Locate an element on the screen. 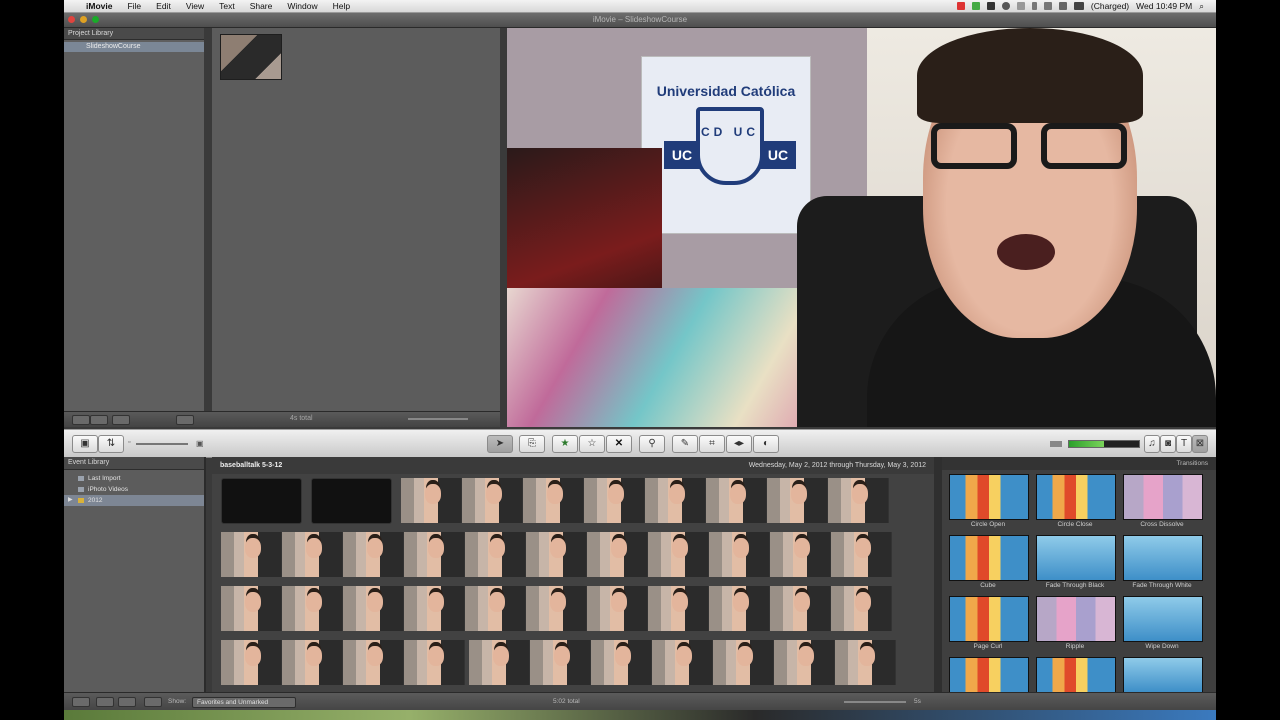 The height and width of the screenshot is (720, 1280). pane-divider is located at coordinates (208, 219).